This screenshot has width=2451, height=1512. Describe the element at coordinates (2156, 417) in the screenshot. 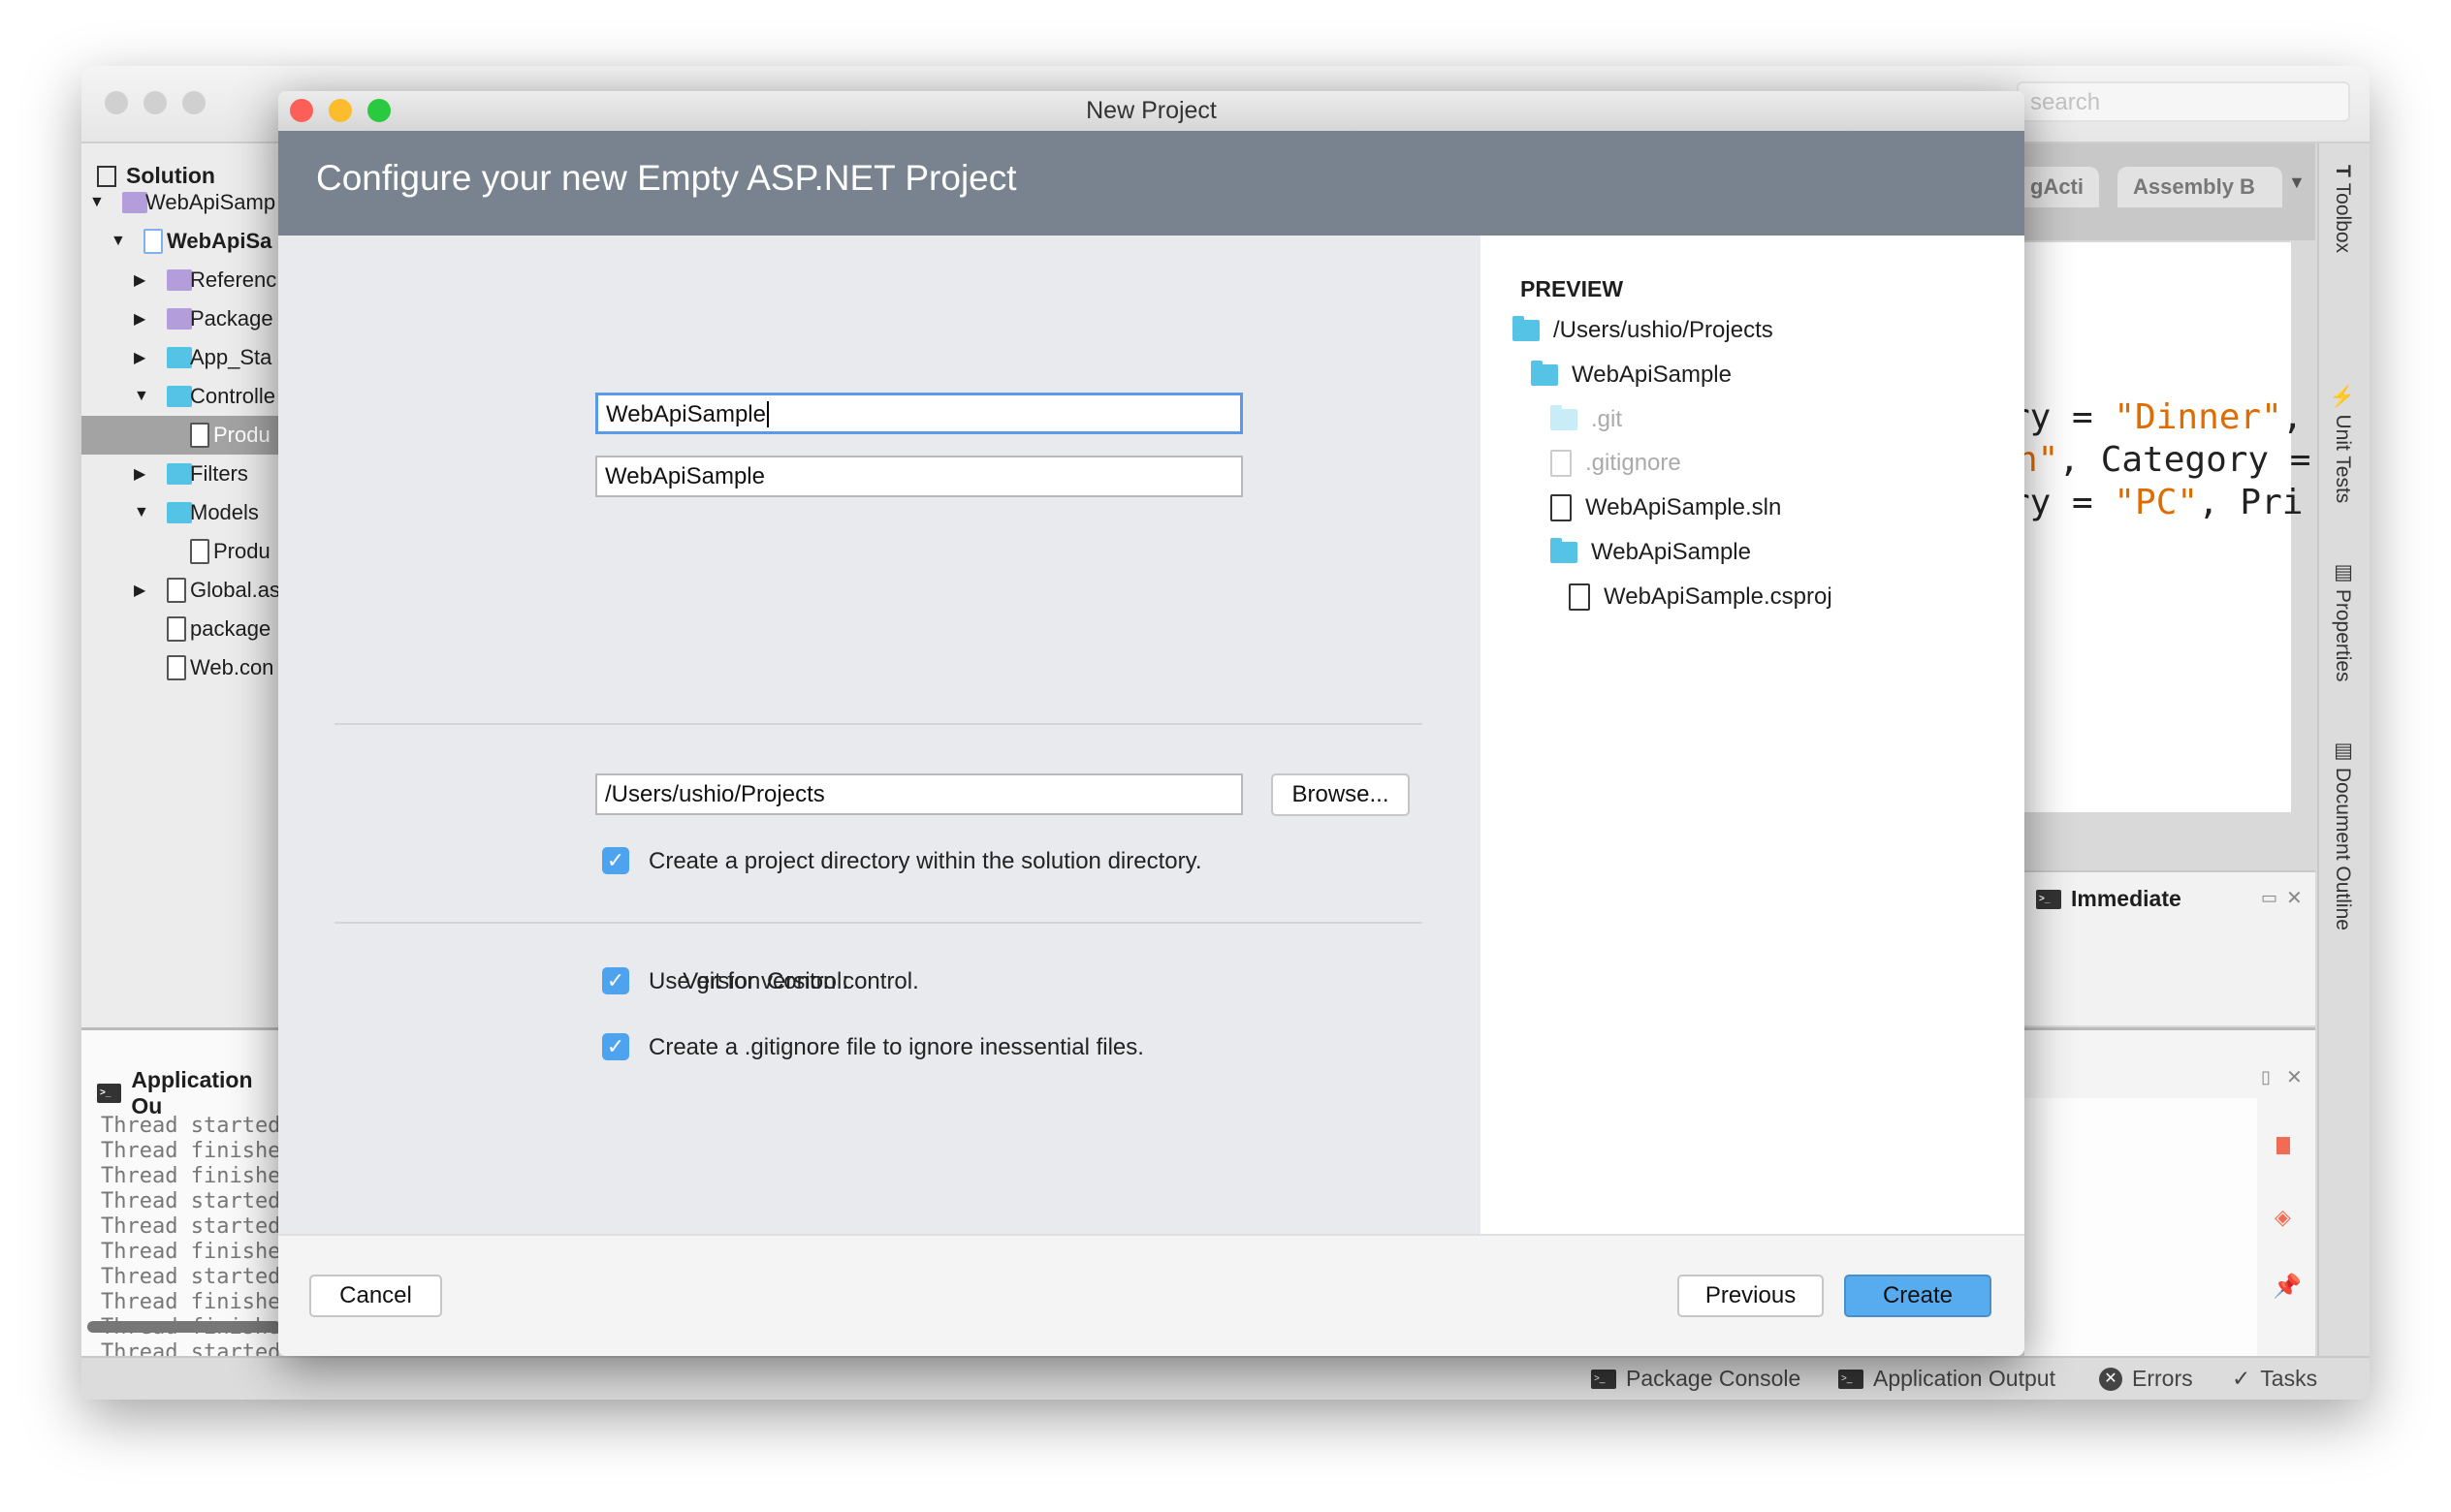

I see `code-line: ry = "Dinner",` at that location.